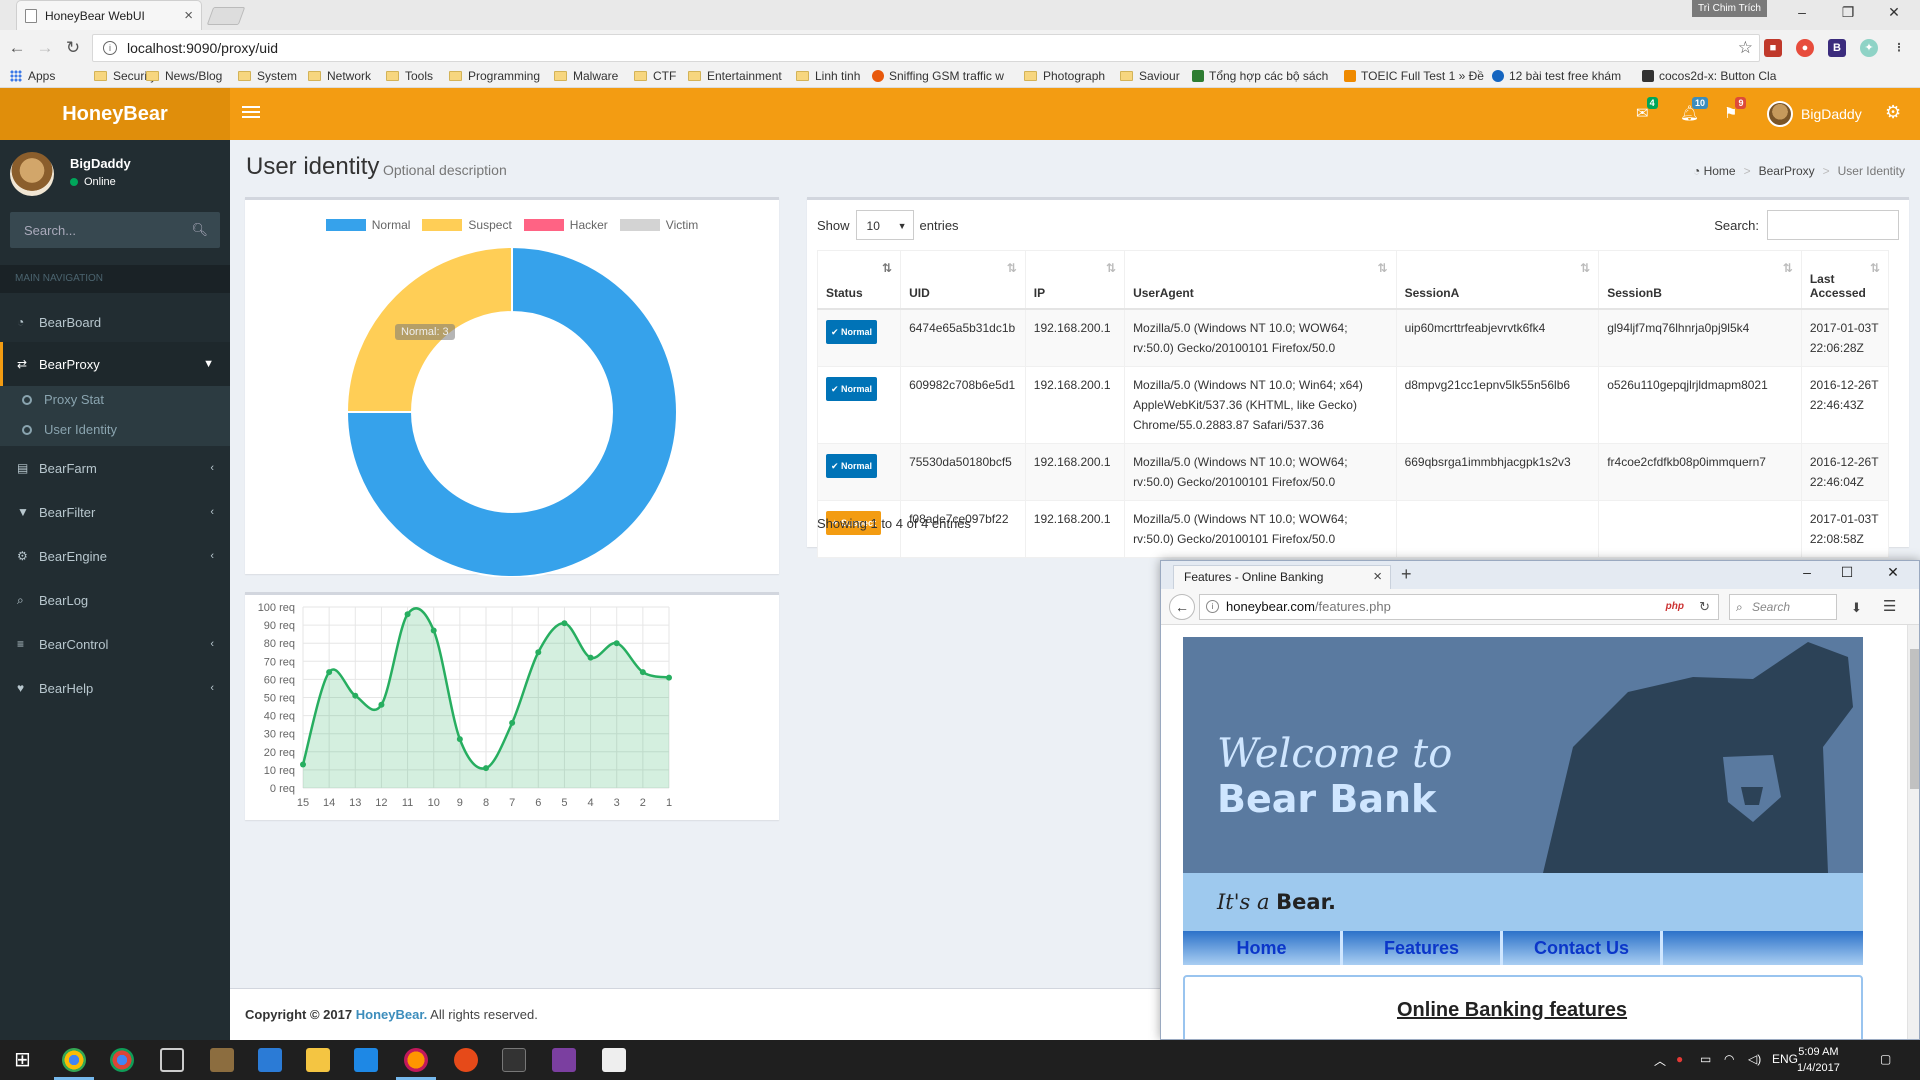  I want to click on bookmark-folder: Linh tinh, so click(828, 76).